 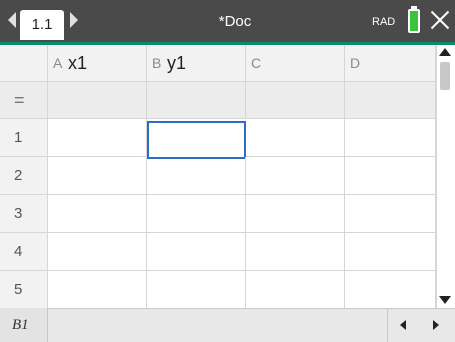 I want to click on row-header: 4, so click(x=24, y=252).